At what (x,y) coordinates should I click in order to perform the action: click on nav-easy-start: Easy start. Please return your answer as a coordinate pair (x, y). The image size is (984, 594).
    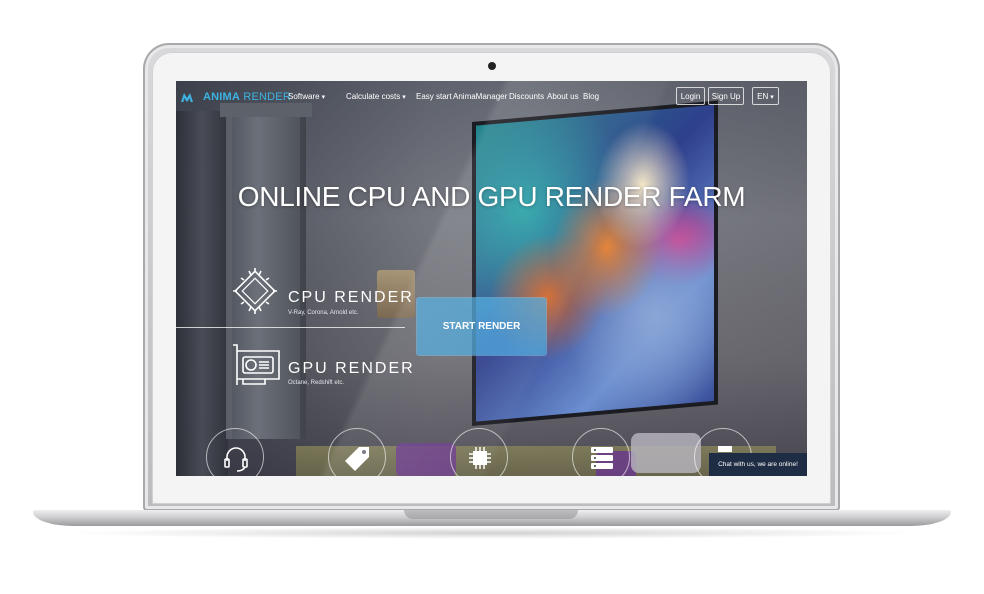
    Looking at the image, I should click on (434, 96).